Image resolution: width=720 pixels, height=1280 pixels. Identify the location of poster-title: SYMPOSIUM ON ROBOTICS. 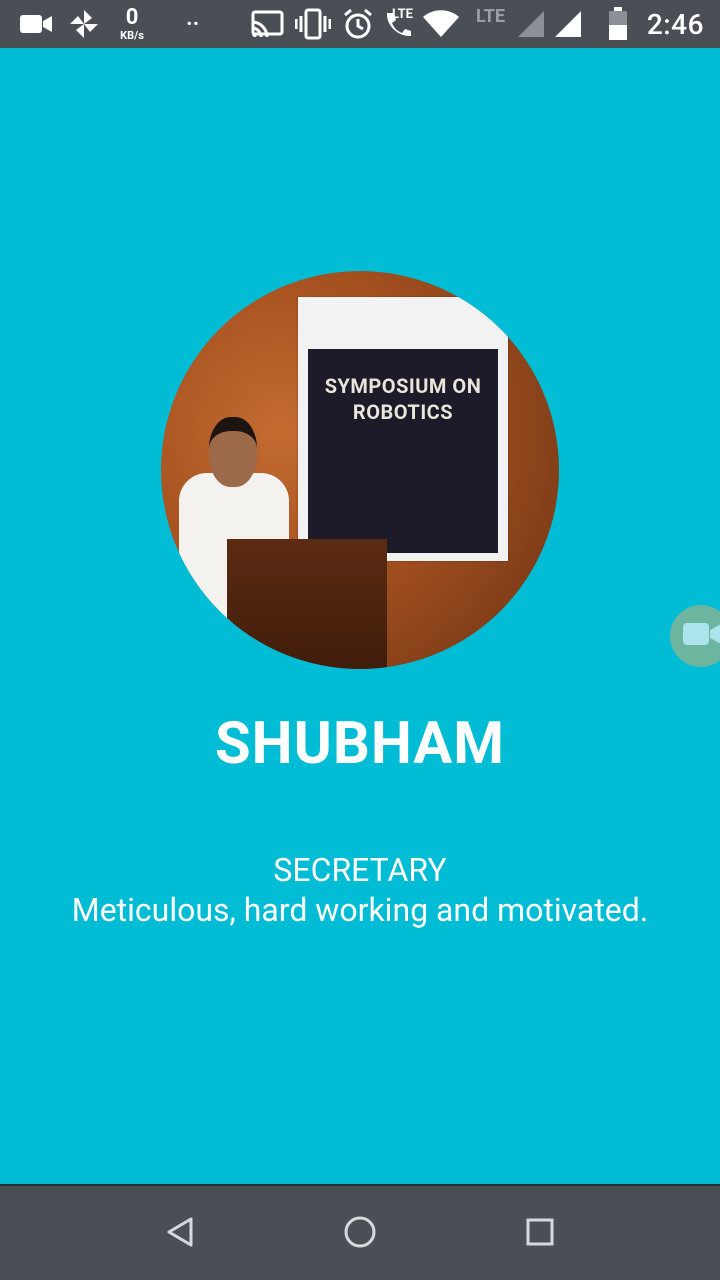
(403, 399).